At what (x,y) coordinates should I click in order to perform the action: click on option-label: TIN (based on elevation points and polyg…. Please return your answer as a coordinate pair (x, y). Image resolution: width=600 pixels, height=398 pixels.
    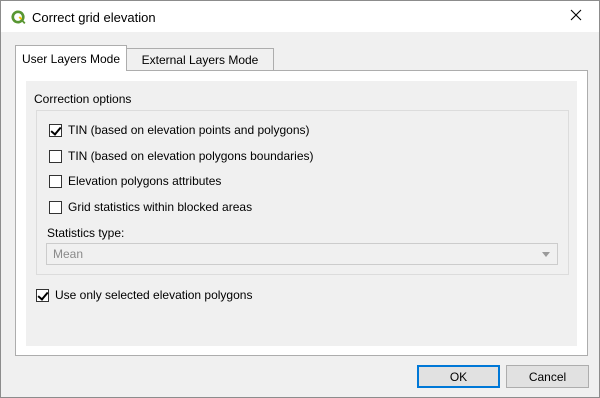
    Looking at the image, I should click on (189, 130).